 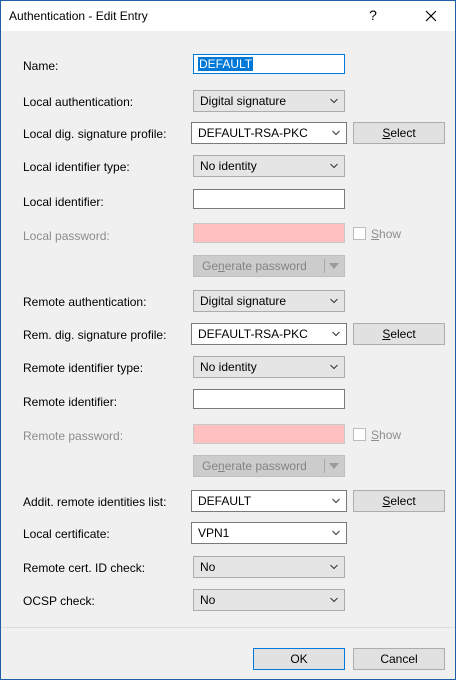 What do you see at coordinates (84, 568) in the screenshot?
I see `remote-cert-id-check-label: Remote cert. ID check:` at bounding box center [84, 568].